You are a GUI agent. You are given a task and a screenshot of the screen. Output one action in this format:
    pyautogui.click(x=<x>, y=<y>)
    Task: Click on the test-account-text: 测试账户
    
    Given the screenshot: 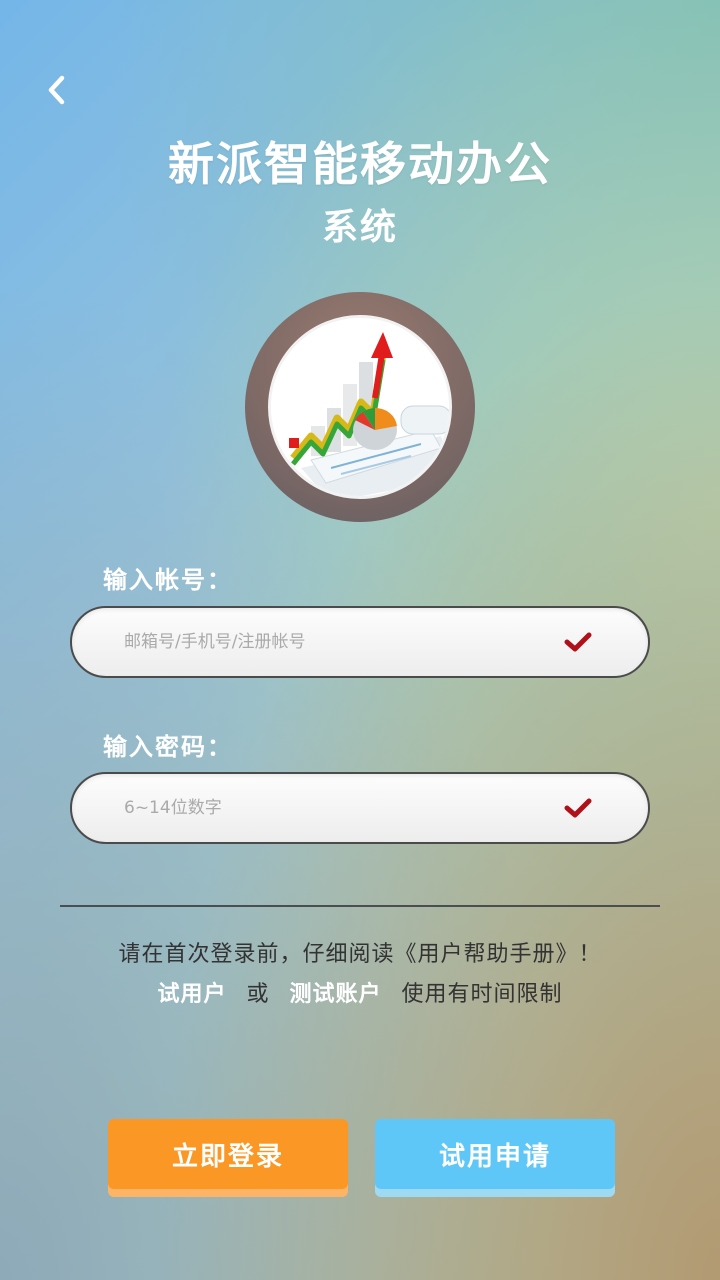 What is the action you would take?
    pyautogui.click(x=335, y=994)
    